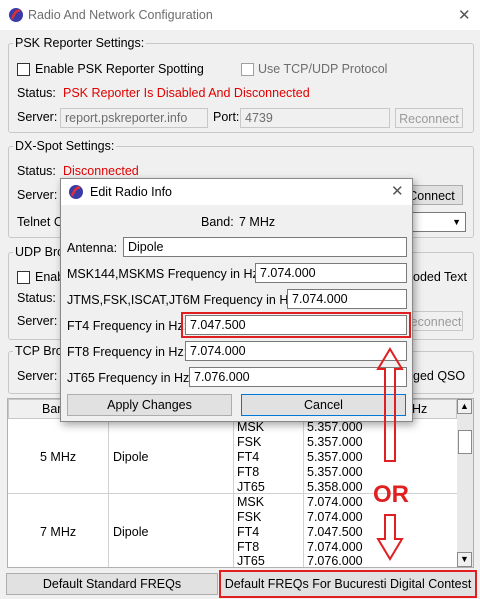 This screenshot has width=480, height=599. Describe the element at coordinates (390, 537) in the screenshot. I see `down-arrow-icon` at that location.